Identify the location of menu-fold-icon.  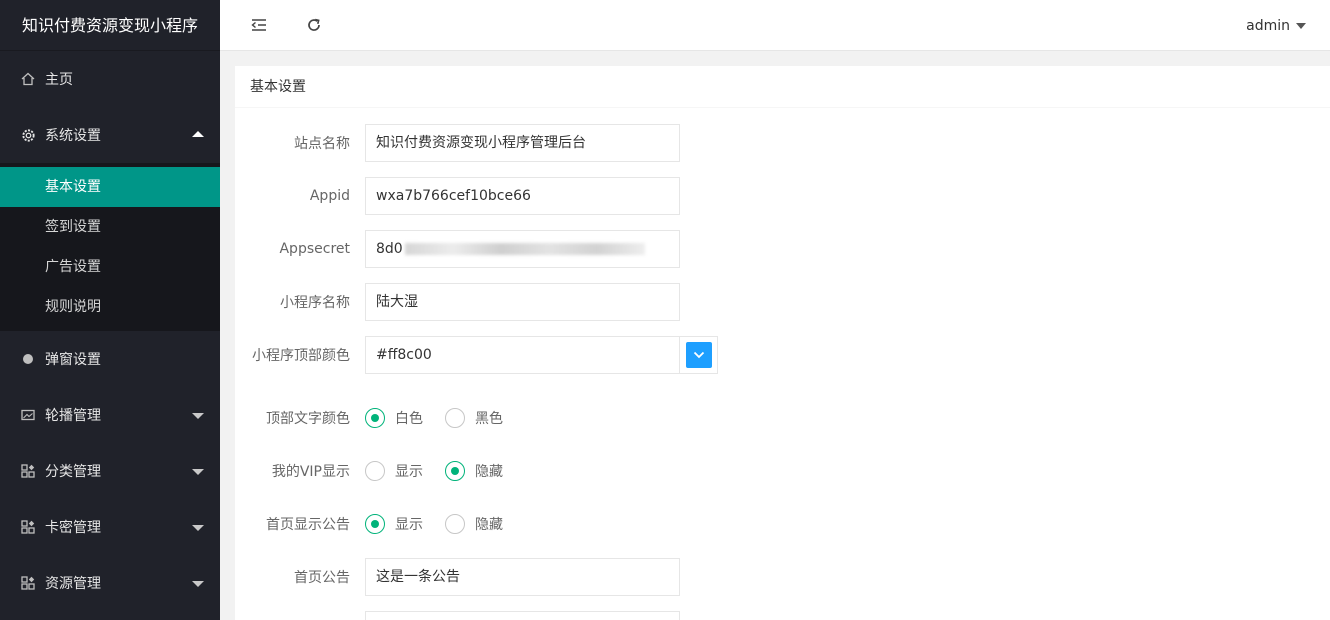
(258, 25).